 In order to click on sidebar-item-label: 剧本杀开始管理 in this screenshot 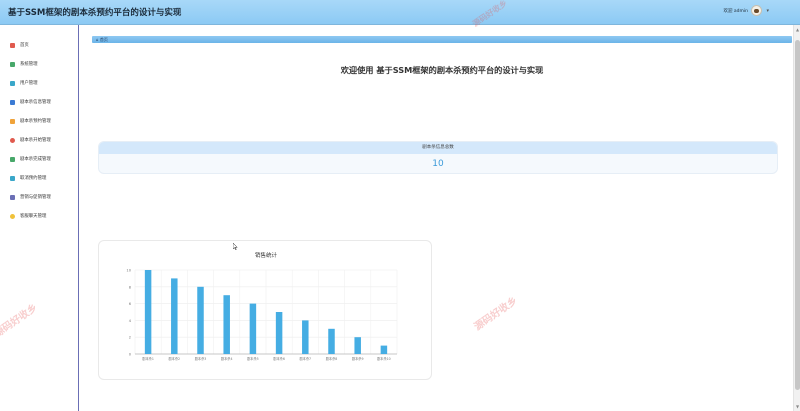, I will do `click(35, 140)`.